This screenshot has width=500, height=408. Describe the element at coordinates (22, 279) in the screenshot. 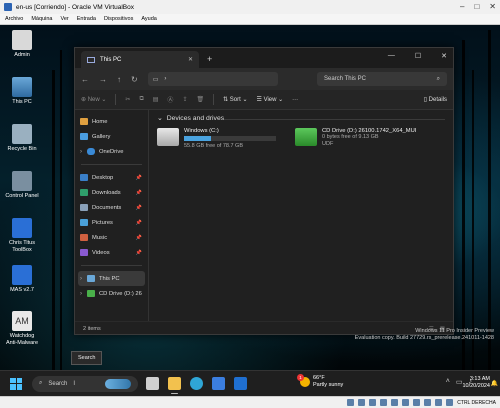

I see `desktop-icon-mas: MAS v2.7` at that location.